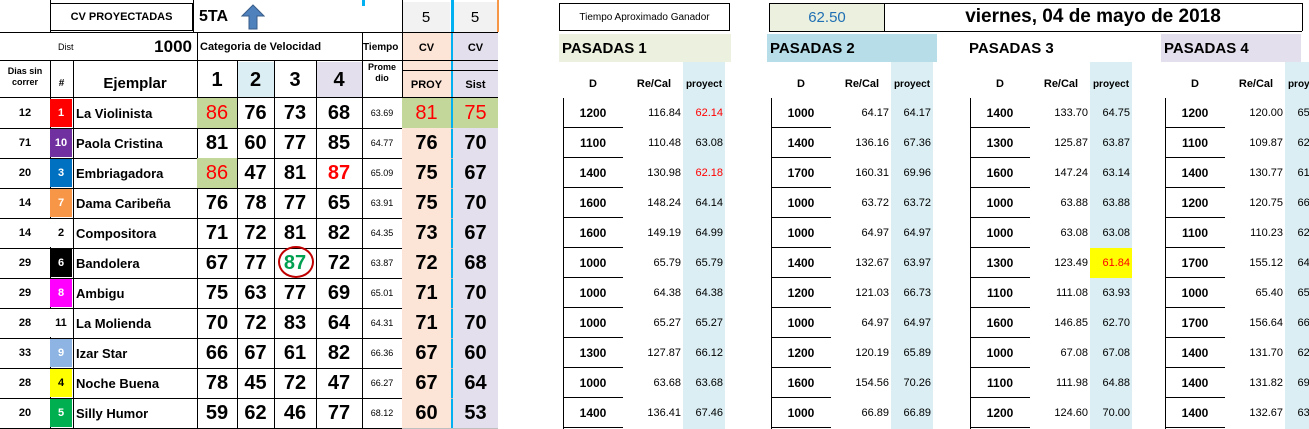  What do you see at coordinates (1266, 113) in the screenshot?
I see `recal-cell: 120.00` at bounding box center [1266, 113].